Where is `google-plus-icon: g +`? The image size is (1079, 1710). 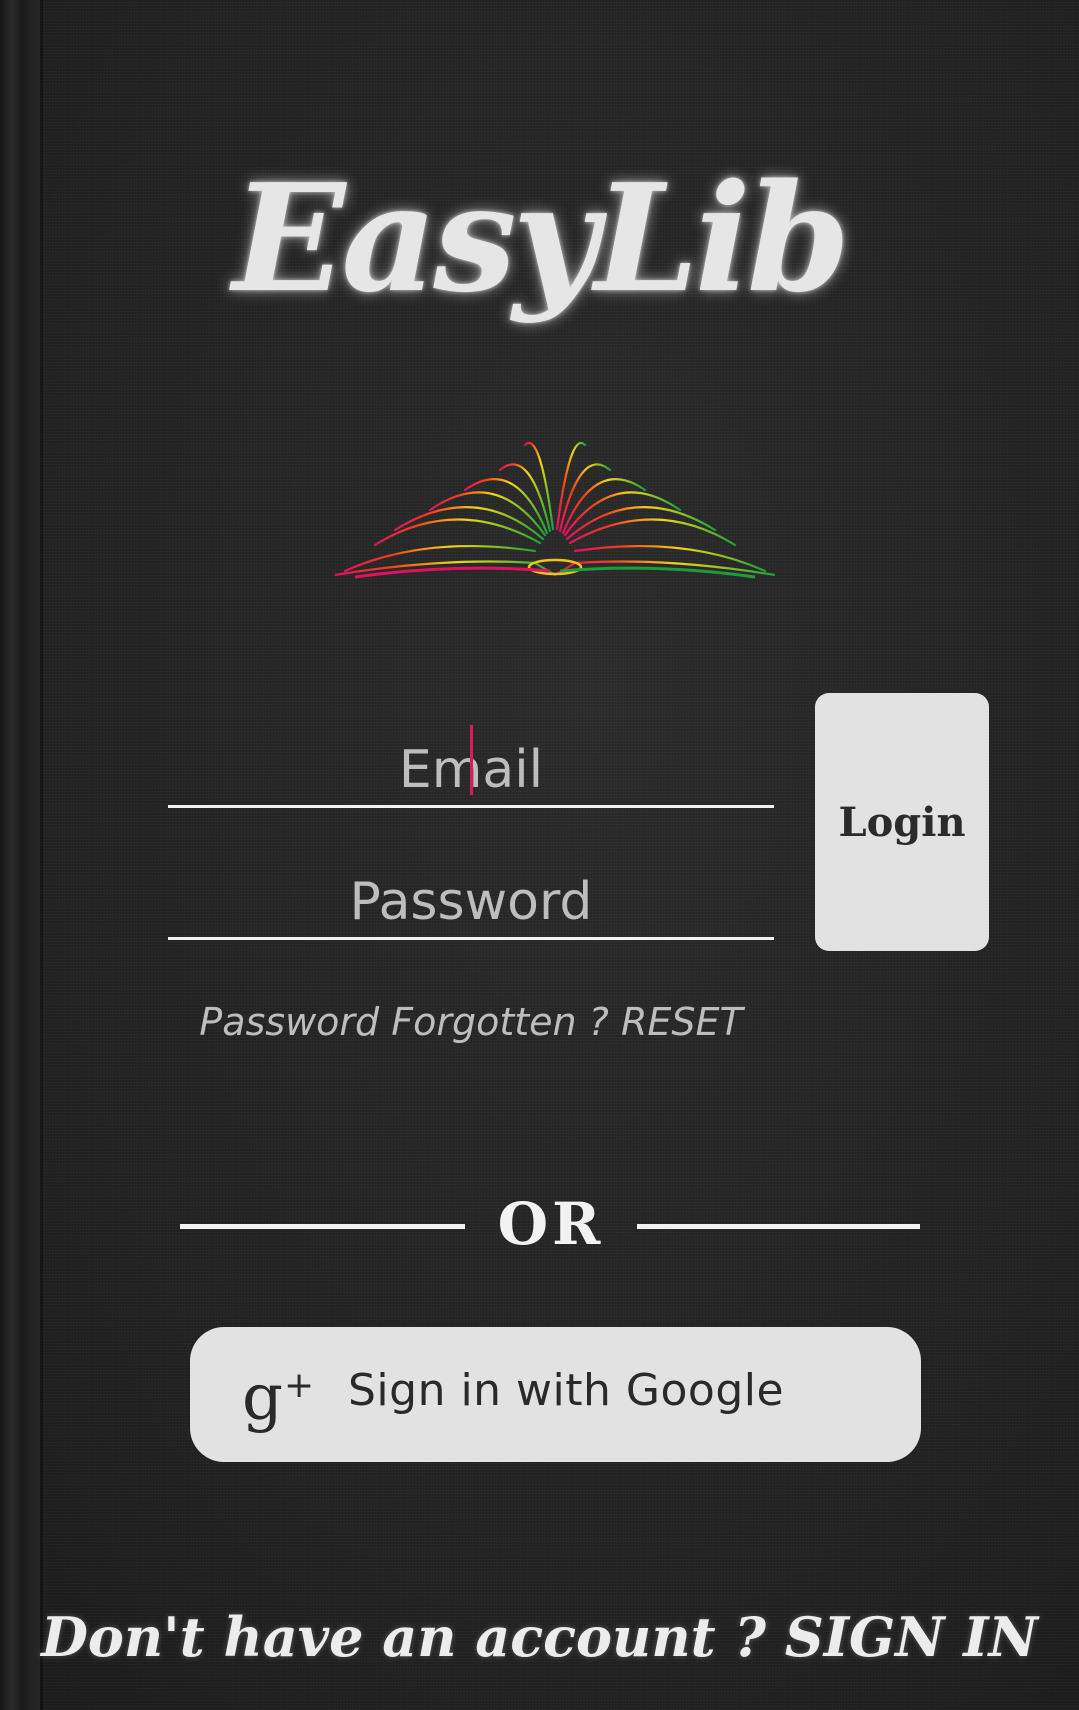 google-plus-icon: g + is located at coordinates (278, 1398).